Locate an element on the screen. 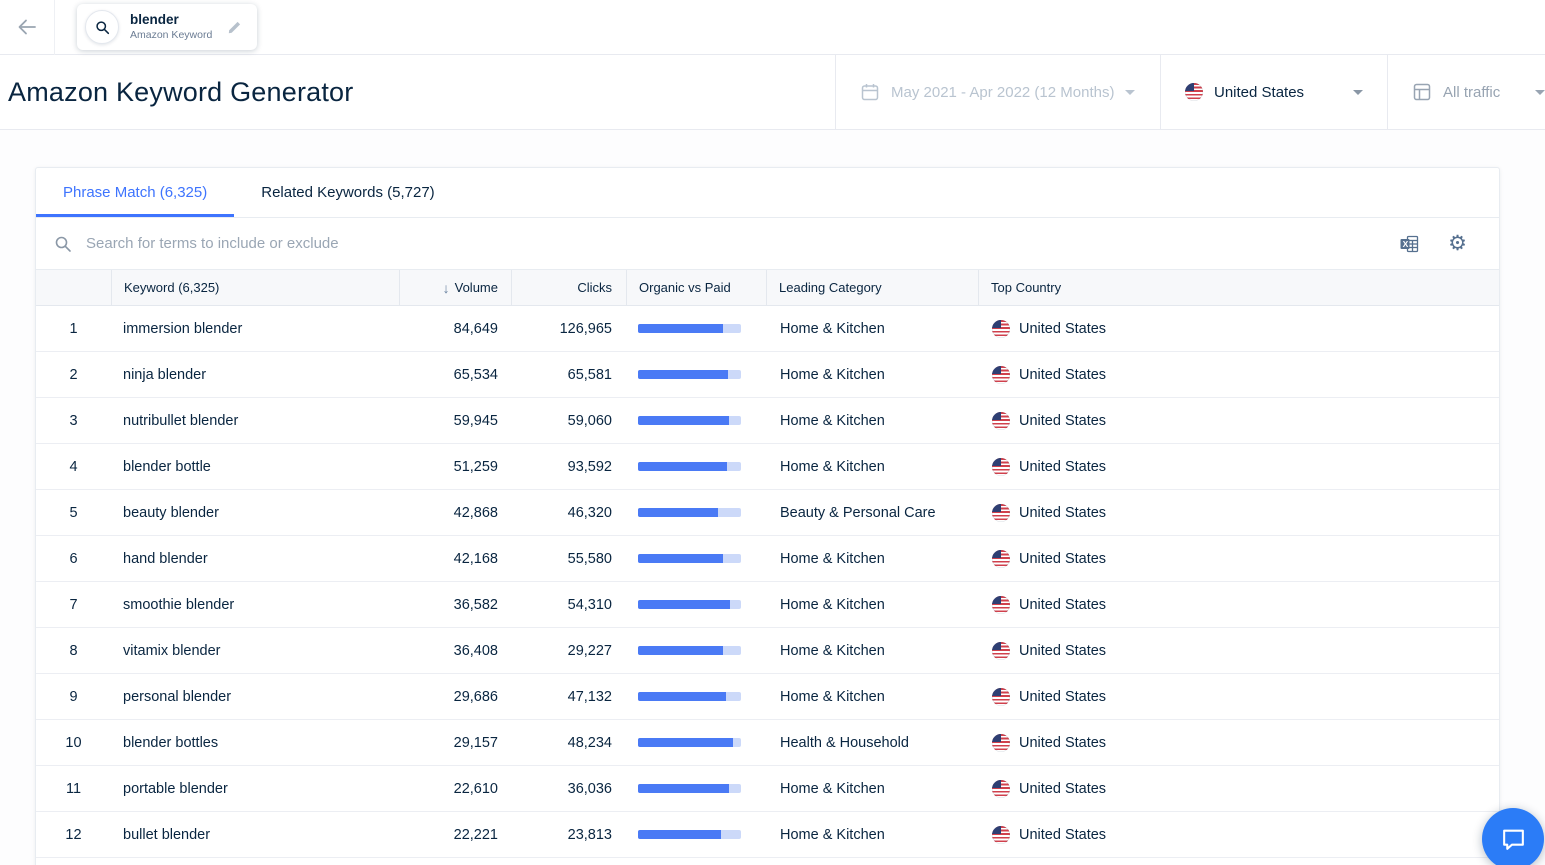 The height and width of the screenshot is (865, 1545). header-volume: ↓ Volume is located at coordinates (455, 287).